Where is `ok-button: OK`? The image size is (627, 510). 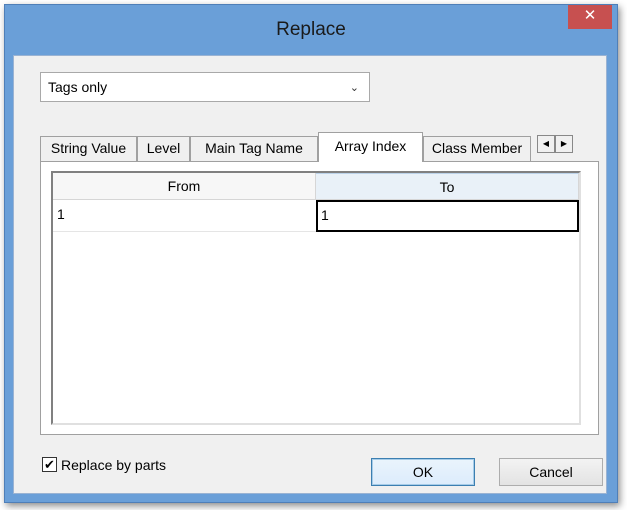
ok-button: OK is located at coordinates (423, 472).